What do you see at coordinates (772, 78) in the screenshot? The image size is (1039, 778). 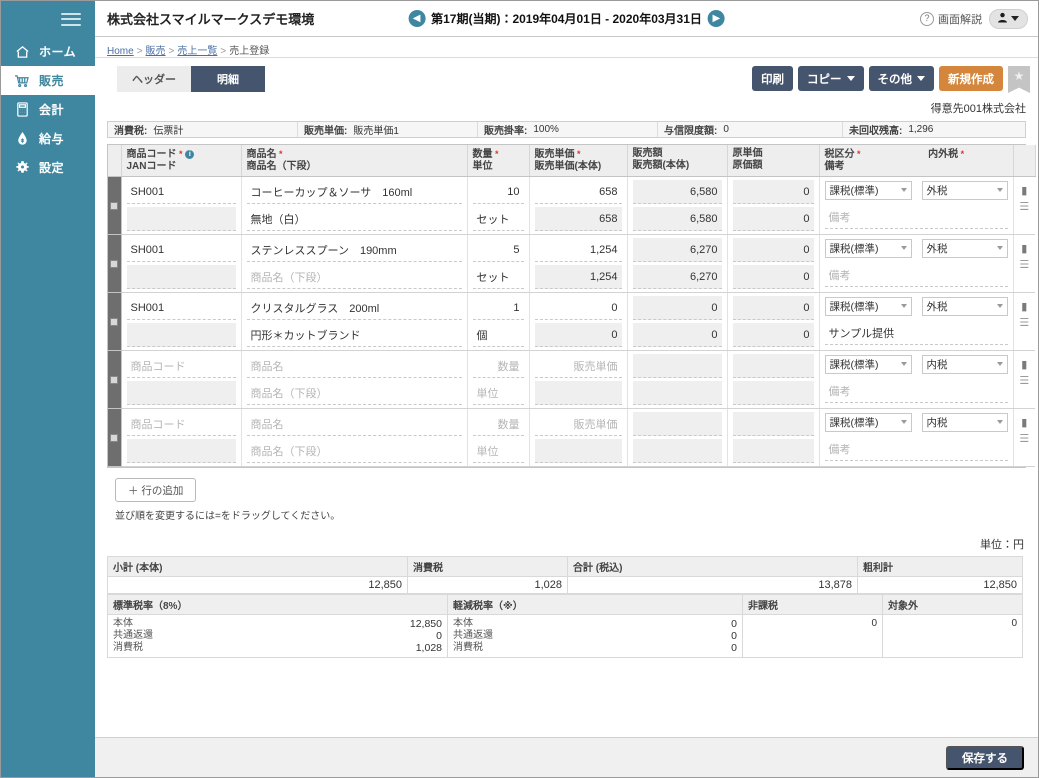 I see `print-button: 印刷` at bounding box center [772, 78].